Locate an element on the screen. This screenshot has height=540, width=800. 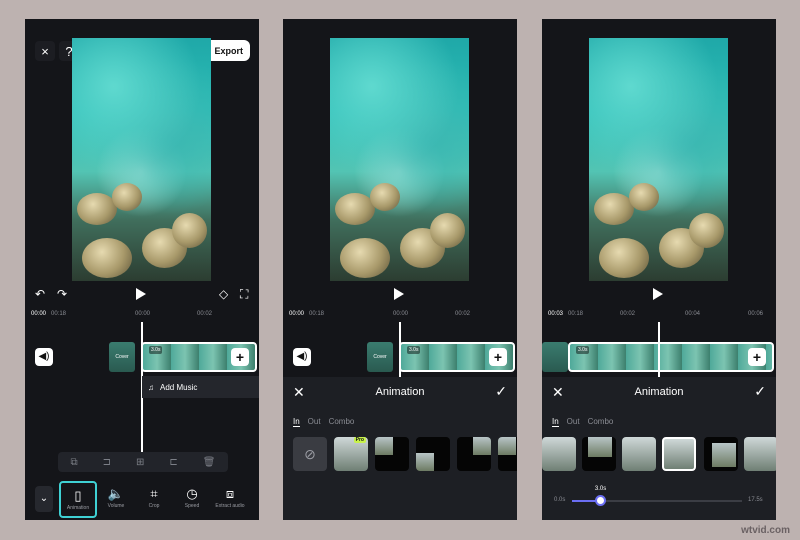
duplicate-icon: ⧉ is located at coordinates (73, 462).